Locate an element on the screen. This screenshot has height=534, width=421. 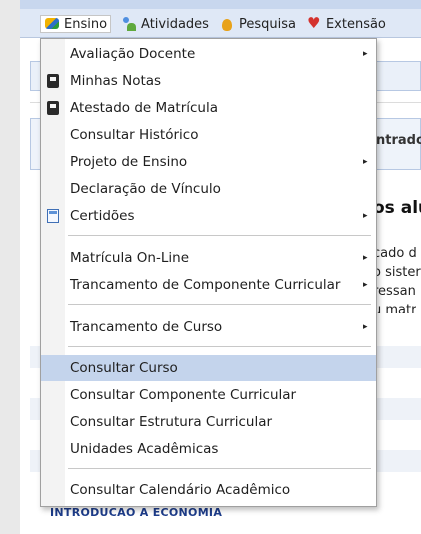
menu-item-label: Consultar Calendário Acadêmico is located at coordinates (180, 490).